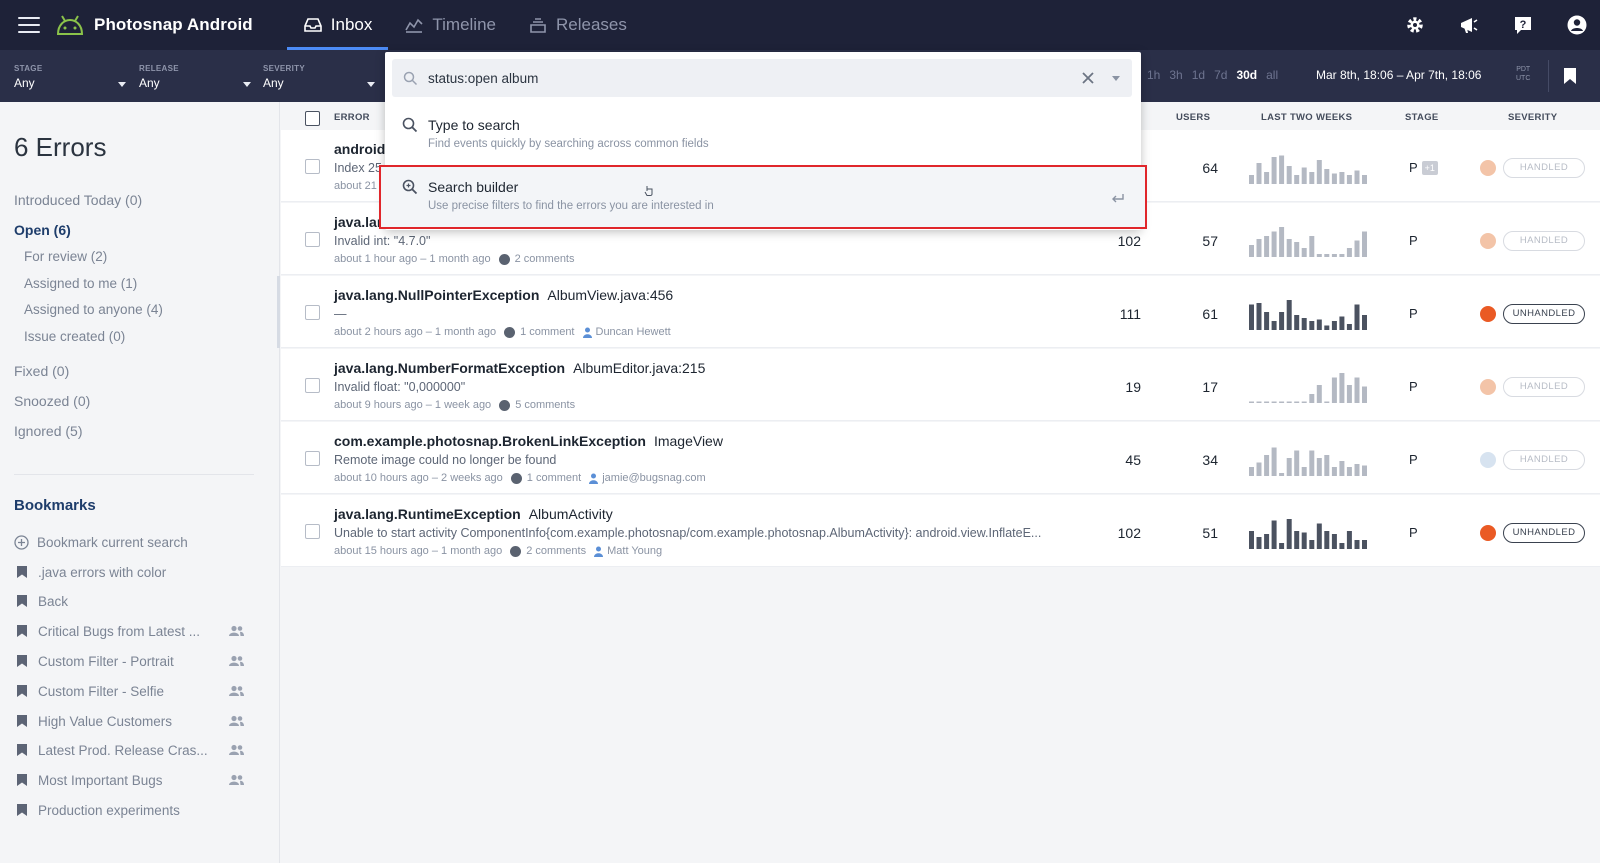 The height and width of the screenshot is (863, 1600). What do you see at coordinates (1246, 75) in the screenshot?
I see `time-range-30d: 30d` at bounding box center [1246, 75].